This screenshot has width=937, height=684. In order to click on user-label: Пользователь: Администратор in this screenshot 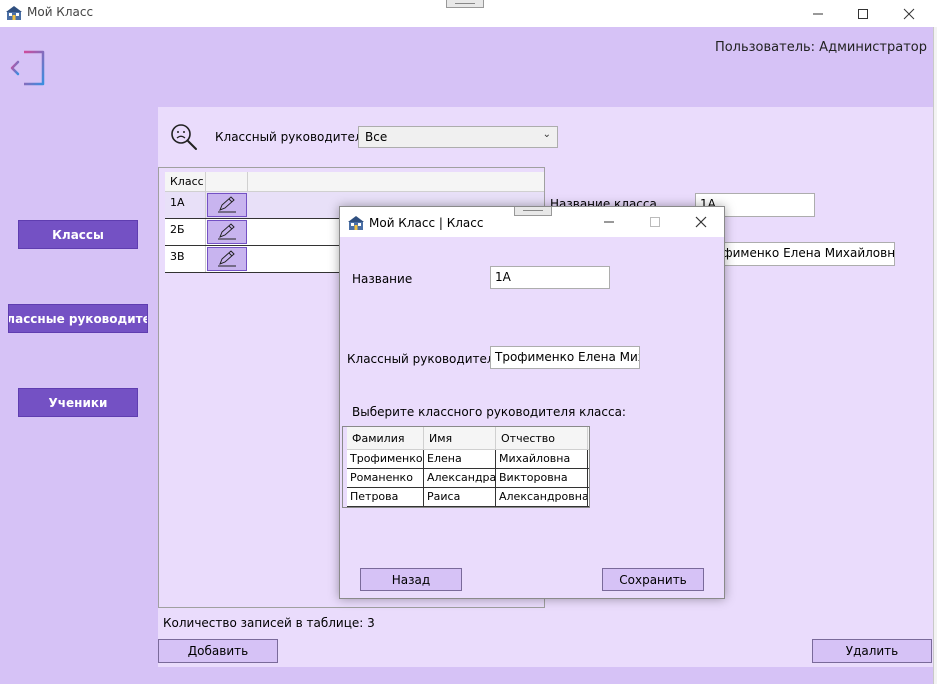, I will do `click(820, 47)`.